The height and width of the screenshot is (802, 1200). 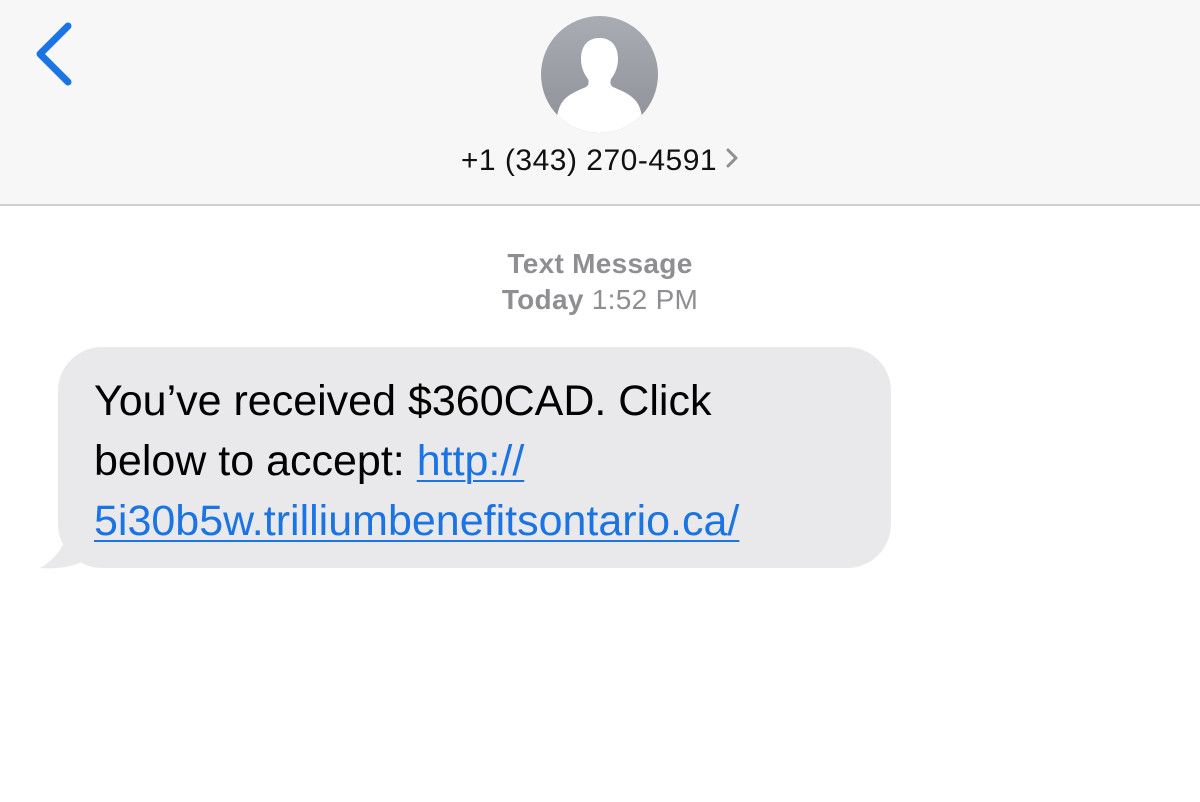 I want to click on person-silhouette-icon, so click(x=599, y=85).